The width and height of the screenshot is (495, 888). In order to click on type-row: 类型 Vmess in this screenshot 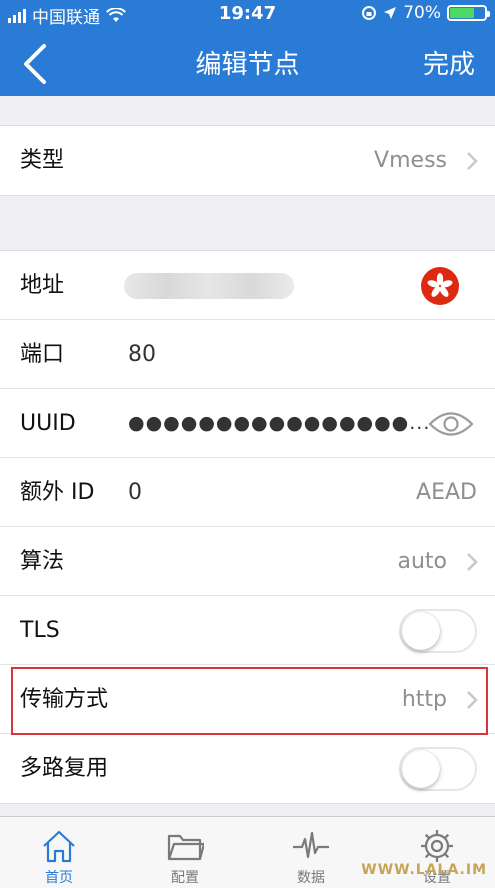, I will do `click(247, 160)`.